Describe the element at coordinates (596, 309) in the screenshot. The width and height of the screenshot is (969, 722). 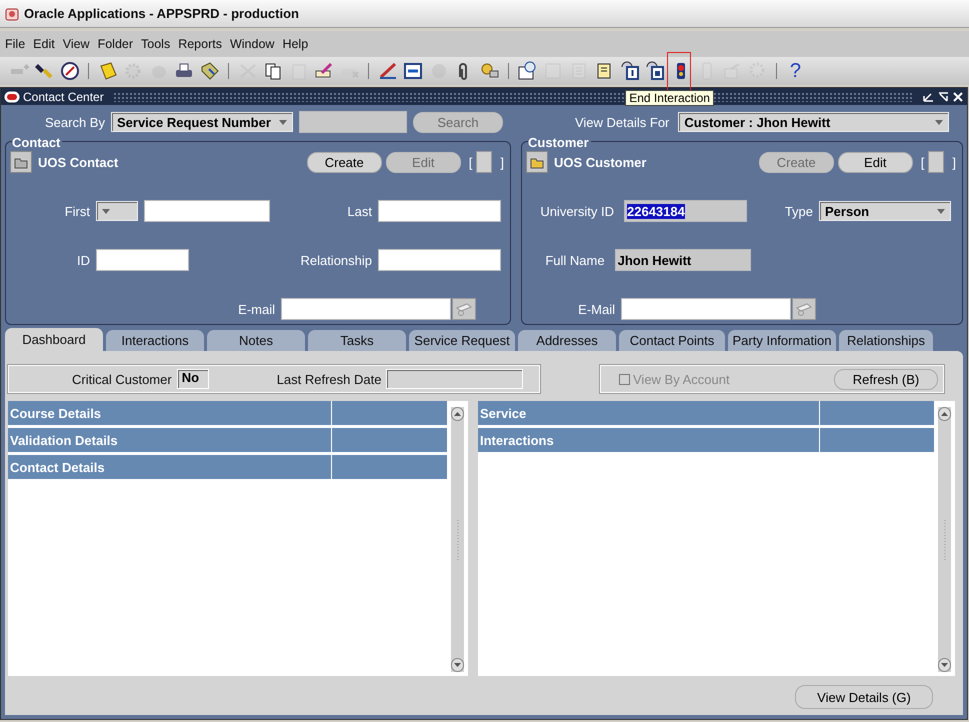
I see `field-label: E-Mail` at that location.